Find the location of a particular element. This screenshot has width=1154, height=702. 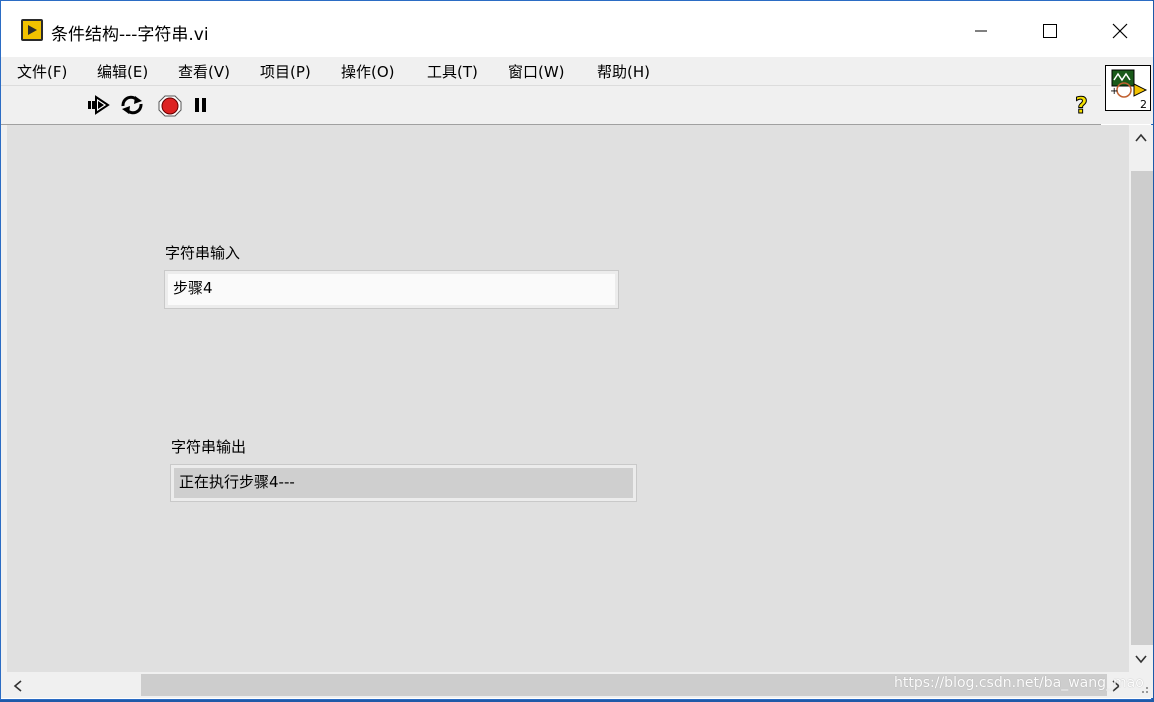

menu-edit: 编辑(E) is located at coordinates (122, 71).